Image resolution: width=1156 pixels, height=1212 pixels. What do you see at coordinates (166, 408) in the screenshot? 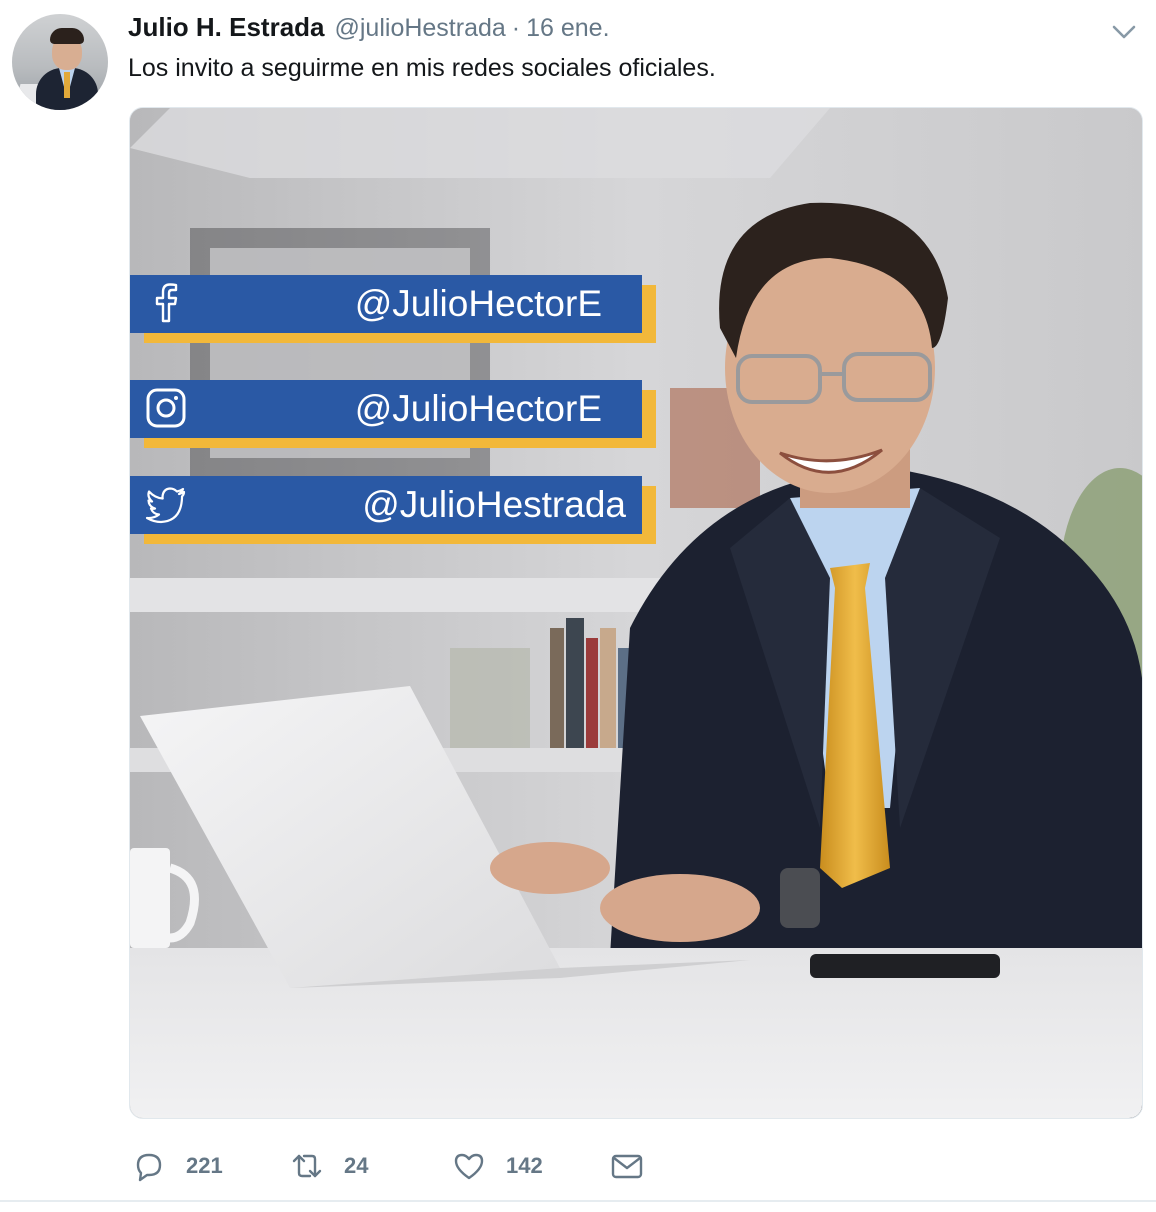
I see `instagram-icon` at bounding box center [166, 408].